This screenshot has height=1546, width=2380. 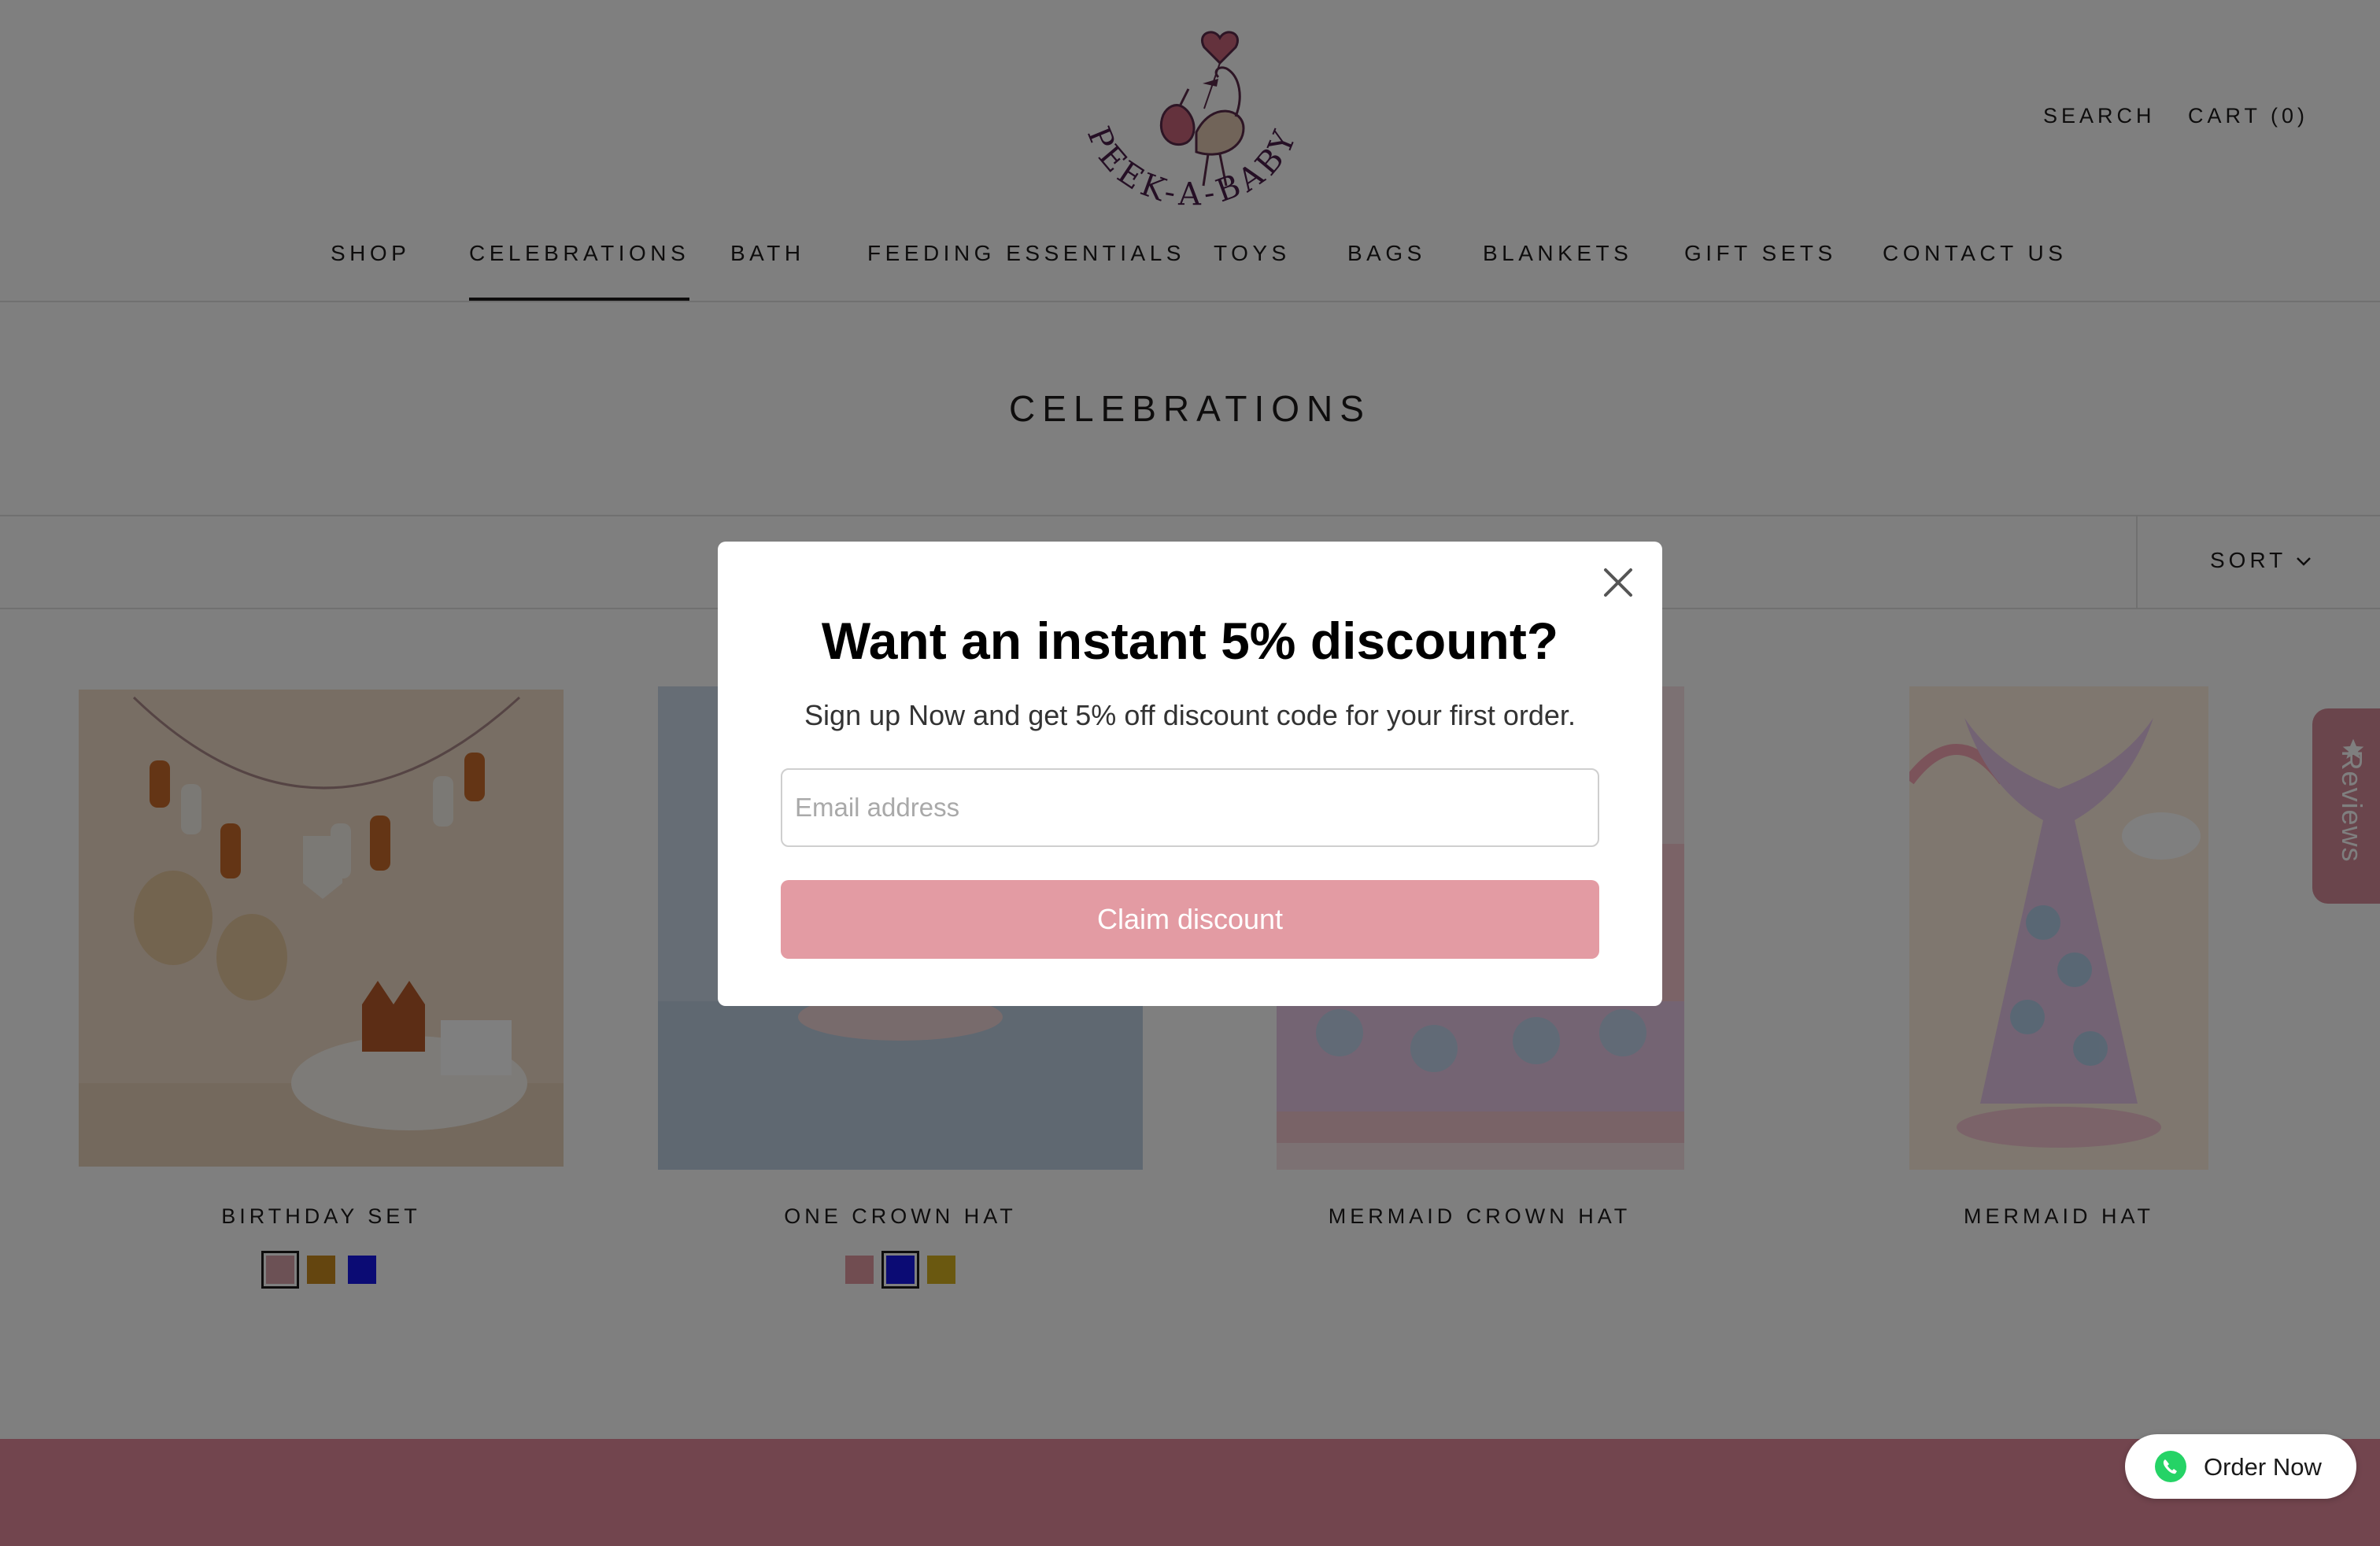 I want to click on order-now-button: Order Now, so click(x=2240, y=1466).